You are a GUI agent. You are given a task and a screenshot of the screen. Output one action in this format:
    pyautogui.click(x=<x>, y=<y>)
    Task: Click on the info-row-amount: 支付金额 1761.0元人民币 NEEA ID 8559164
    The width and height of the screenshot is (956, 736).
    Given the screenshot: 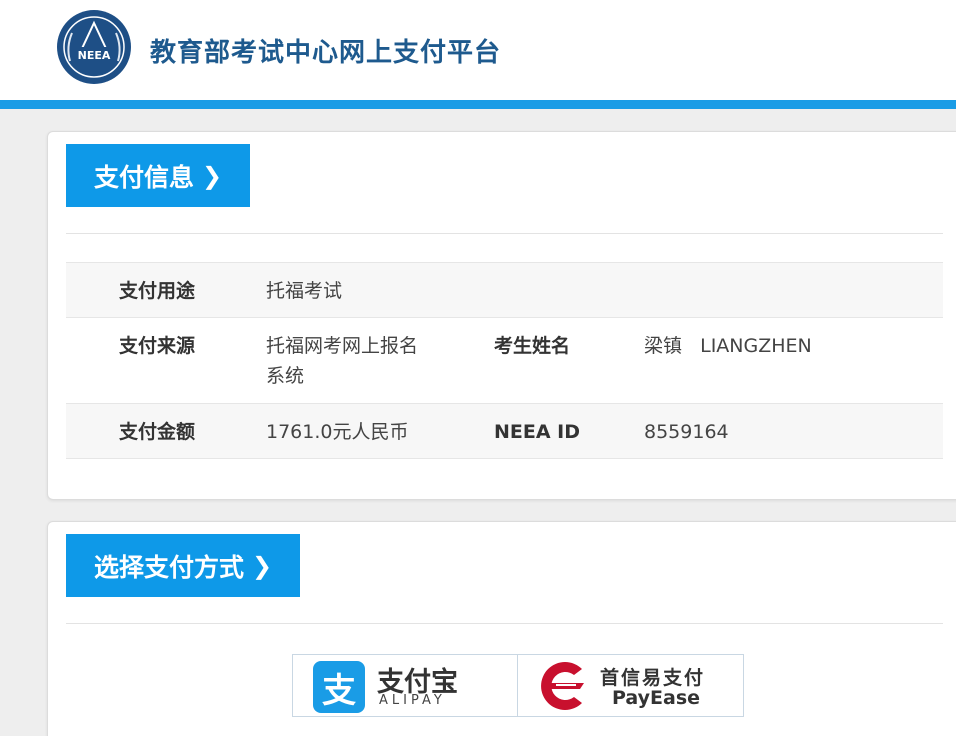 What is the action you would take?
    pyautogui.click(x=504, y=431)
    